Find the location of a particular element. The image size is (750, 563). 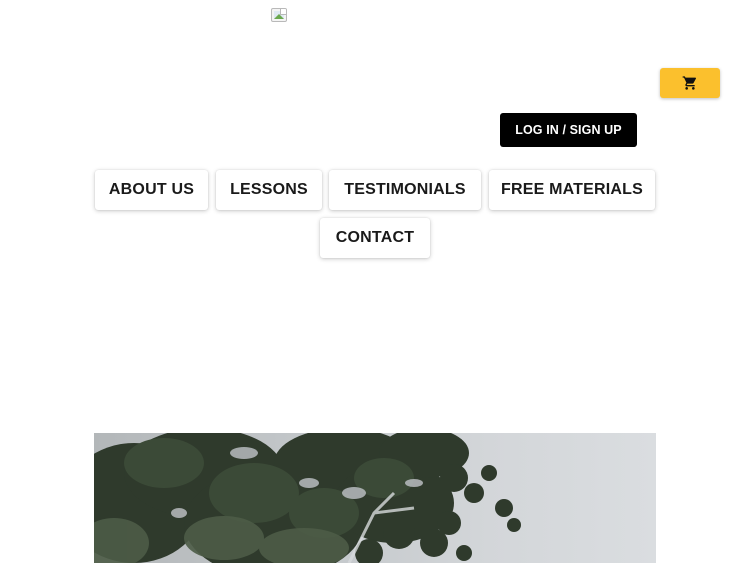

shopping-cart-icon is located at coordinates (689, 83).